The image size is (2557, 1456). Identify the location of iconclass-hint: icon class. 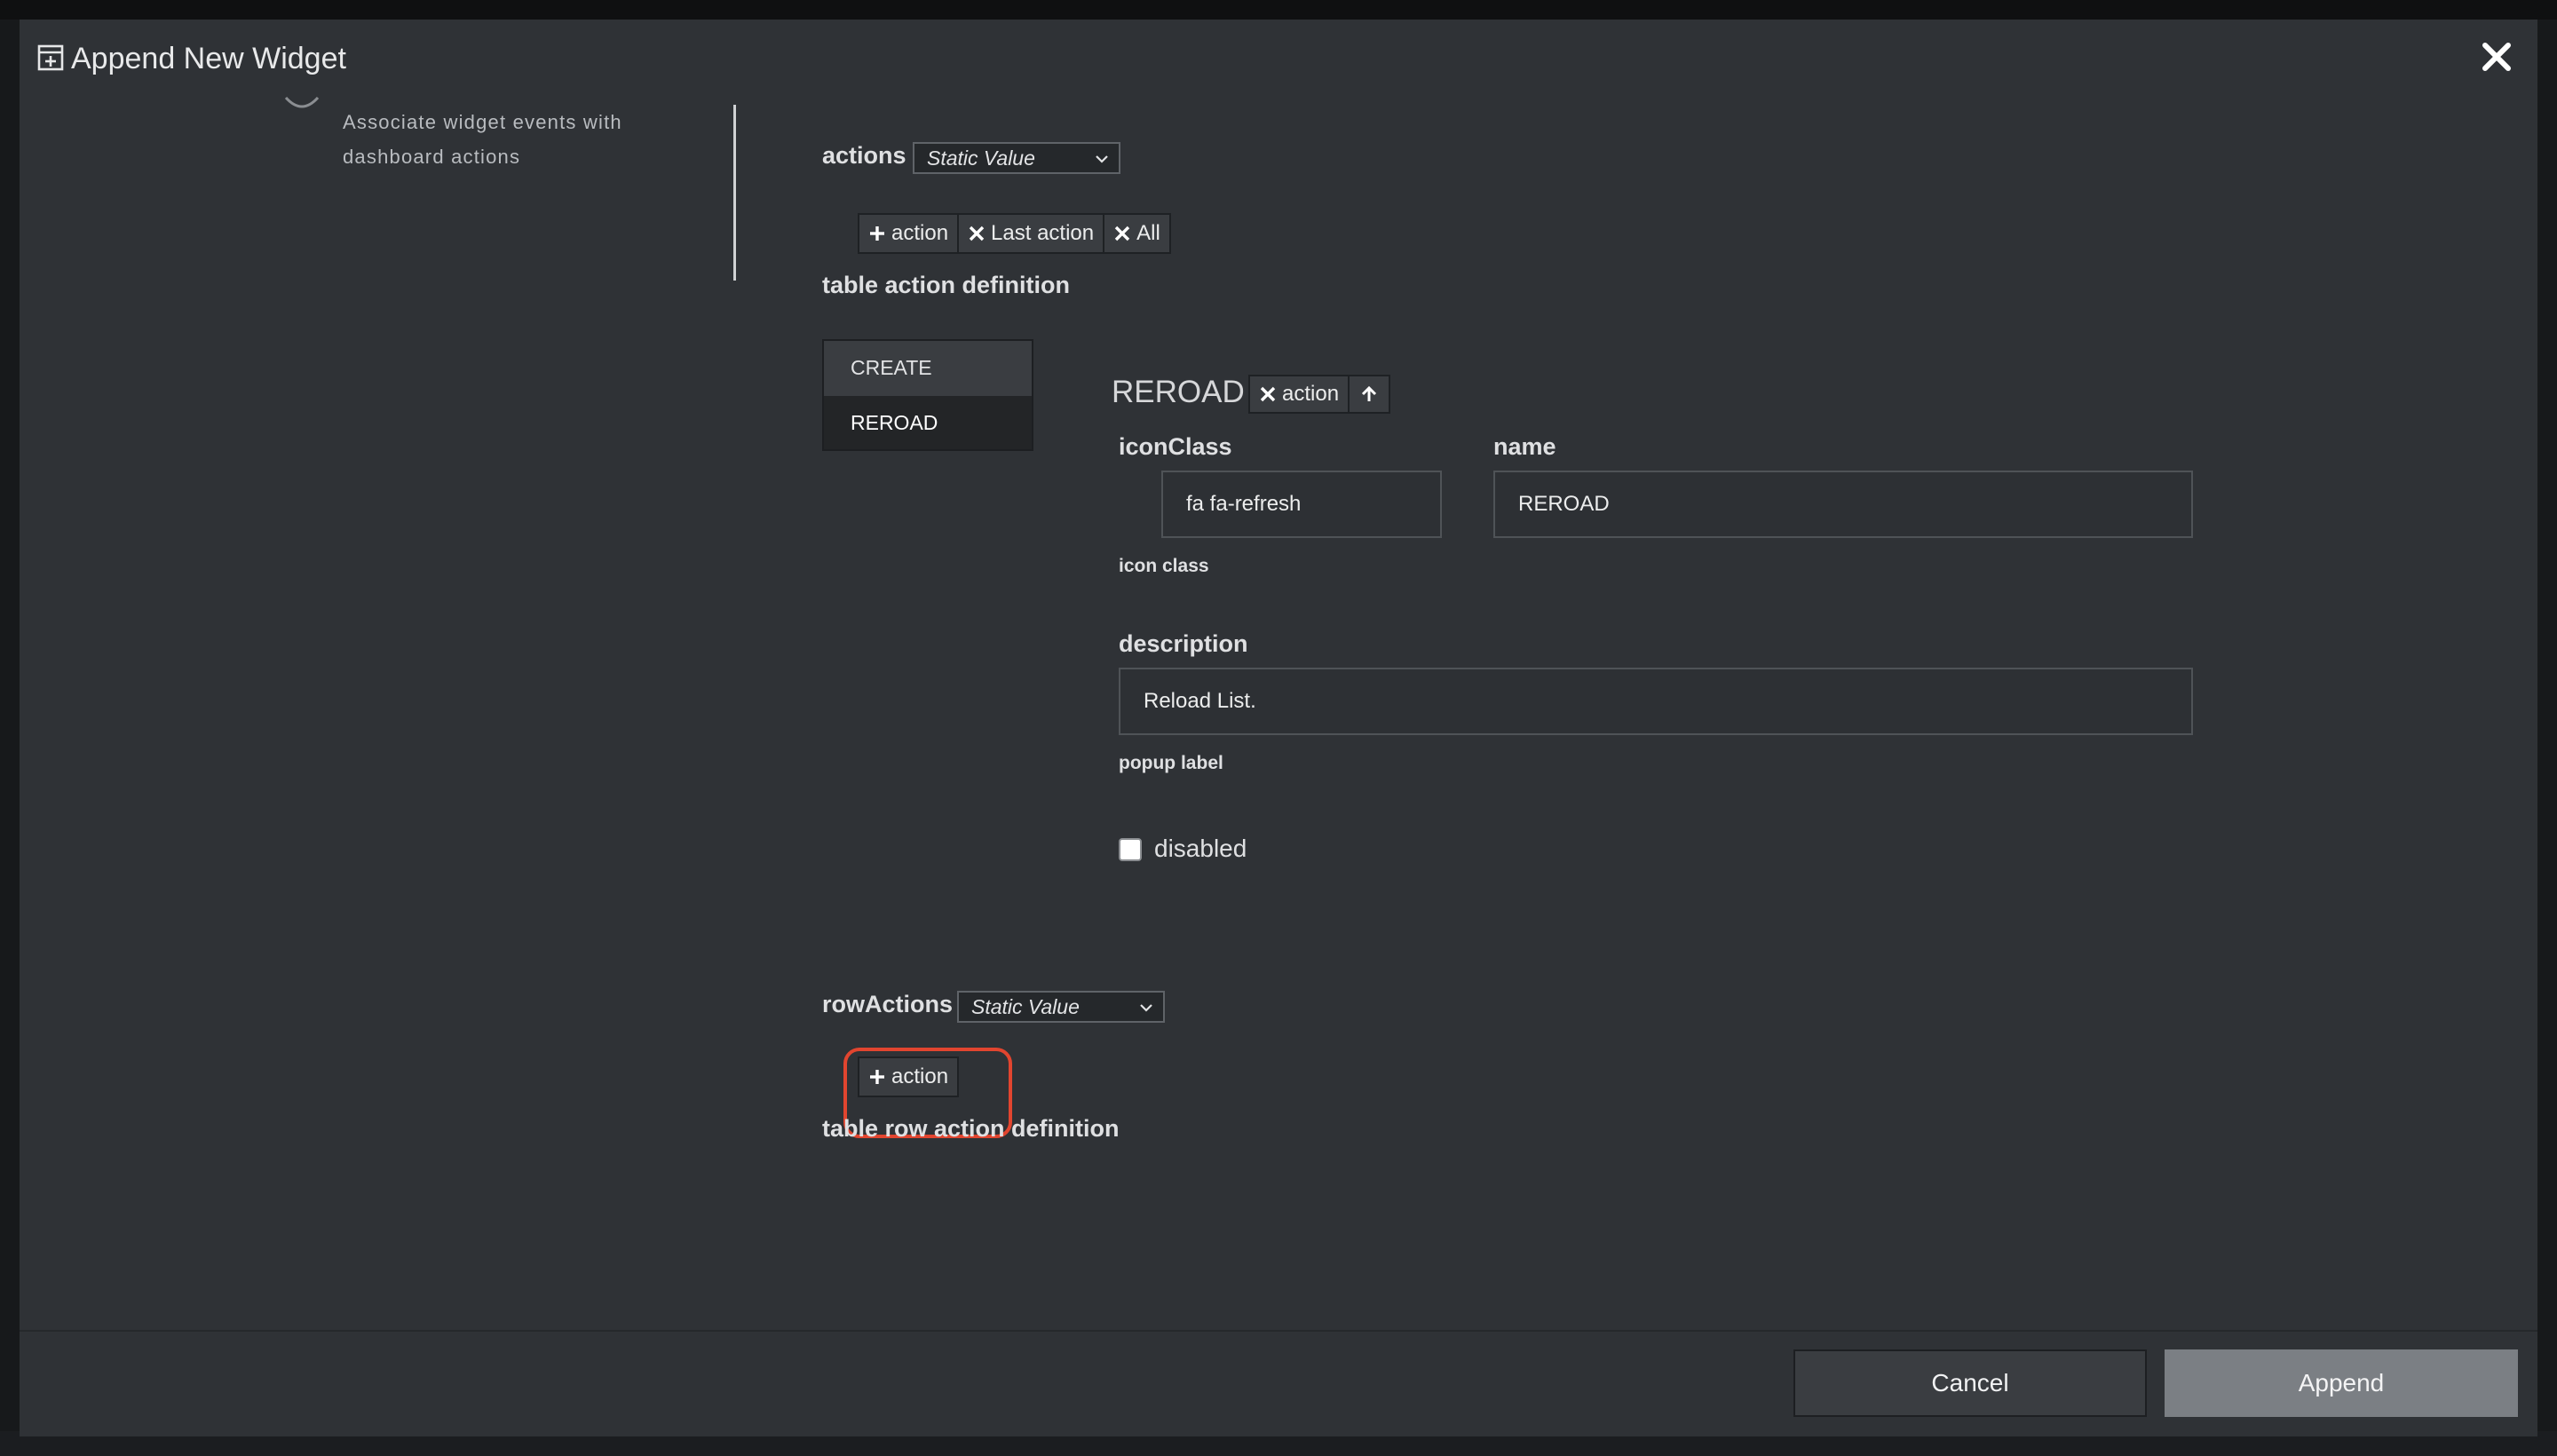
(1164, 566).